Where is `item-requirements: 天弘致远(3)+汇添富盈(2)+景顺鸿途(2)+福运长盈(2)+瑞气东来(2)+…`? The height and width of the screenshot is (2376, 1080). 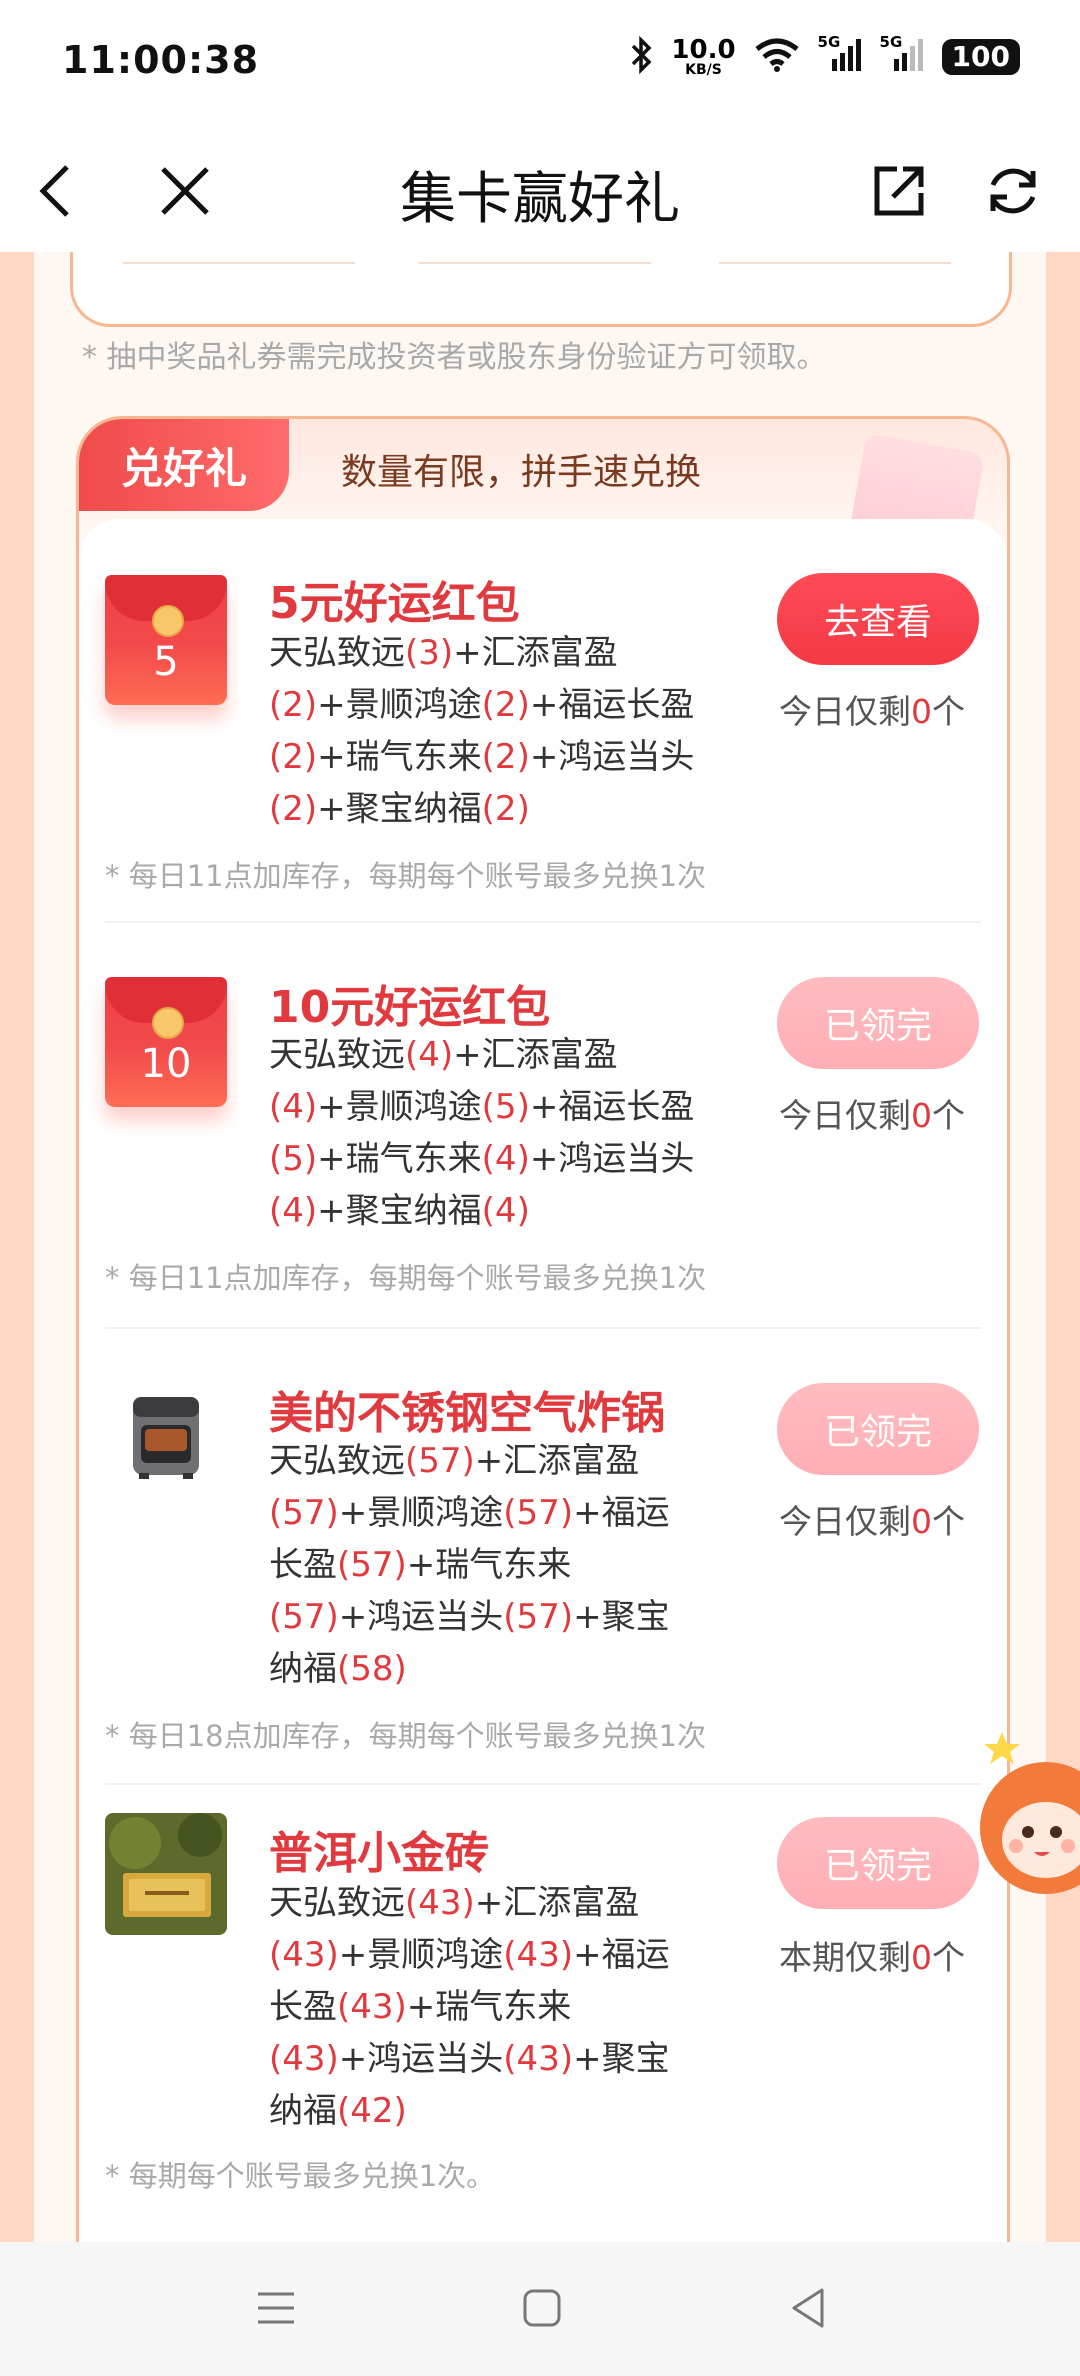
item-requirements: 天弘致远(3)+汇添富盈(2)+景顺鸿途(2)+福运长盈(2)+瑞气东来(2)+… is located at coordinates (484, 731).